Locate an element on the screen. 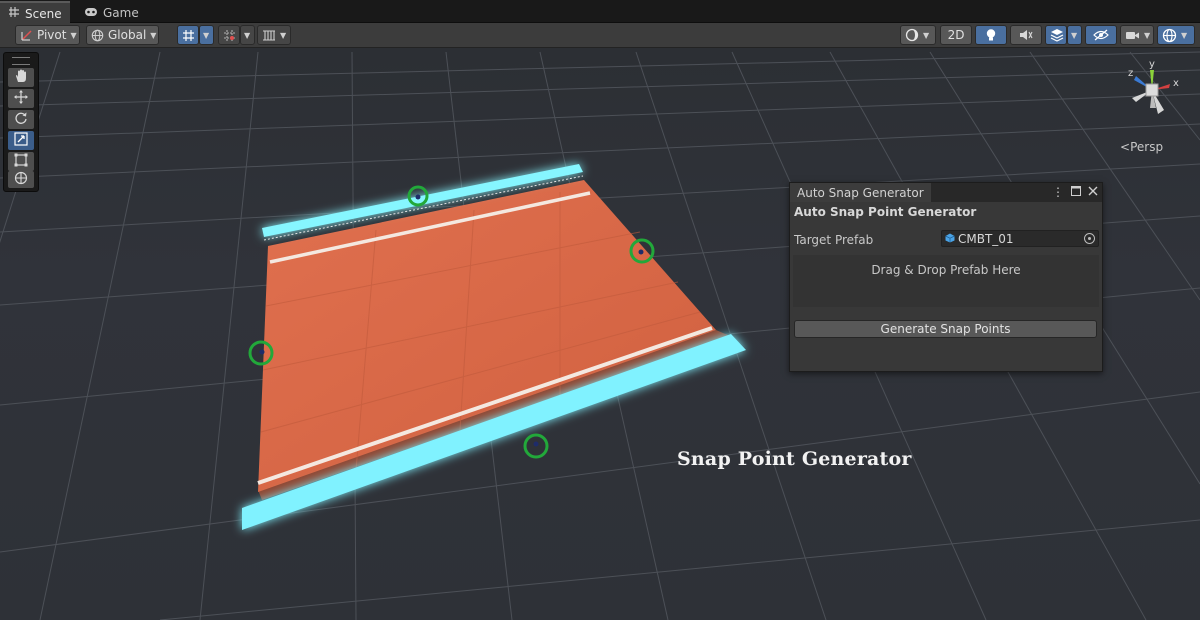 The height and width of the screenshot is (620, 1200). gizmo-center-cube is located at coordinates (1152, 90).